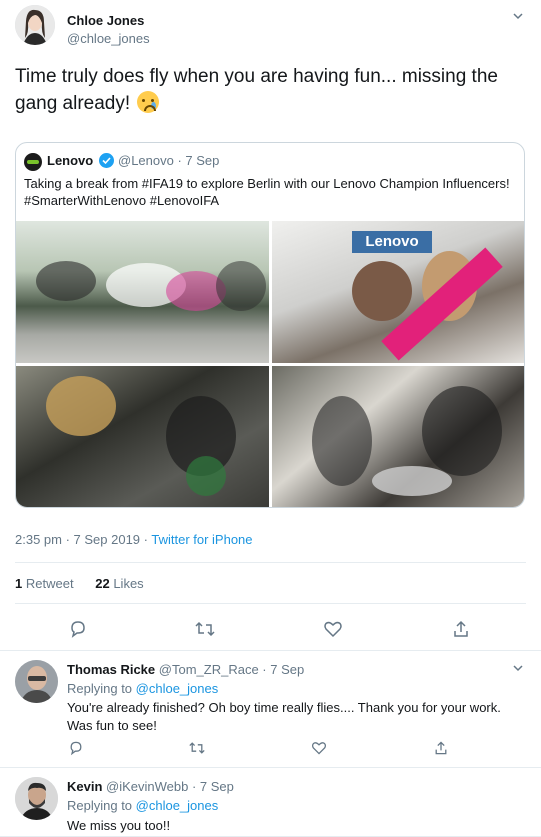  What do you see at coordinates (231, 669) in the screenshot?
I see `reply-handle-date: @Tom_ZR_Race · 7 Sep` at bounding box center [231, 669].